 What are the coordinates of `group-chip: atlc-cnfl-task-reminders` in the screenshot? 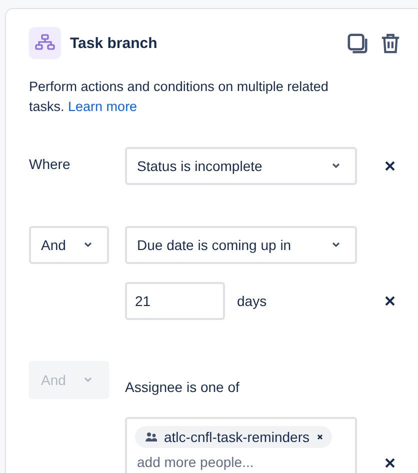 It's located at (233, 437).